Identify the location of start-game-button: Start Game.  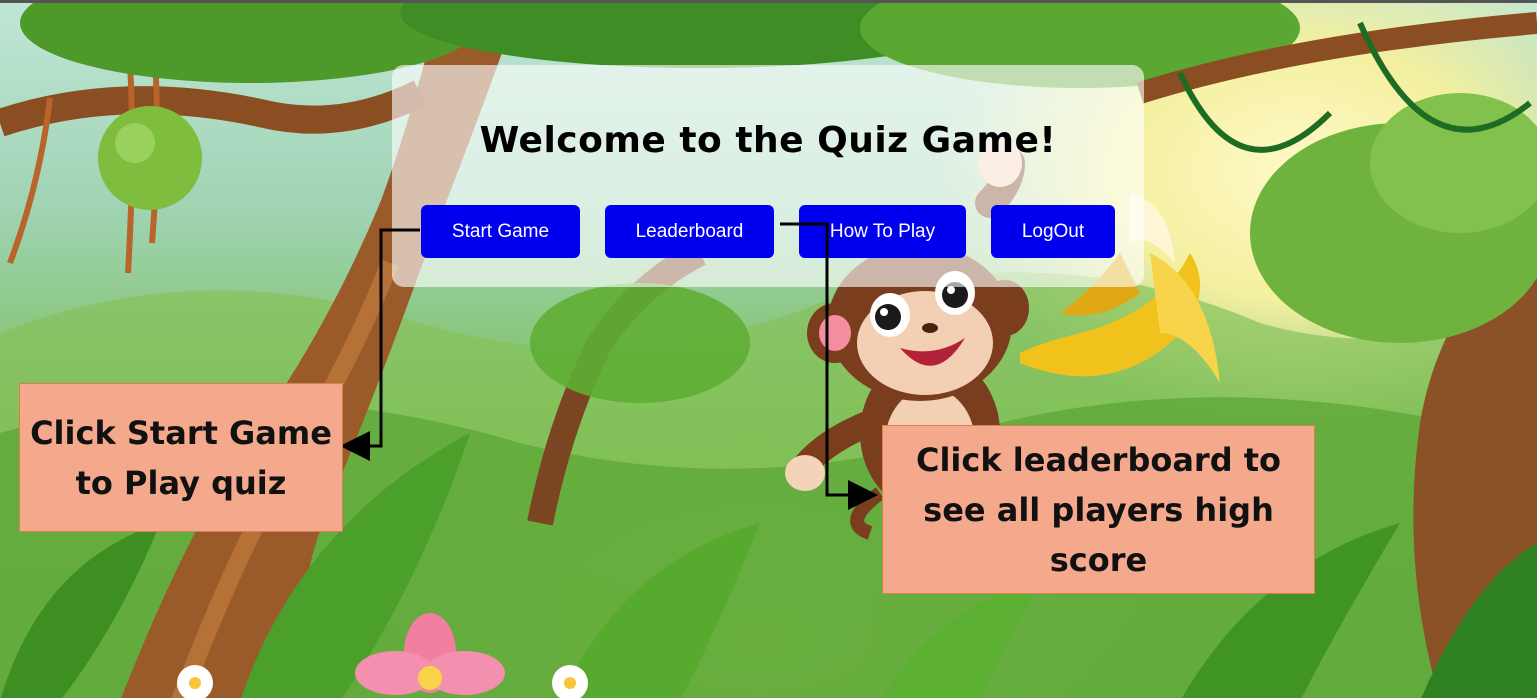
(500, 231).